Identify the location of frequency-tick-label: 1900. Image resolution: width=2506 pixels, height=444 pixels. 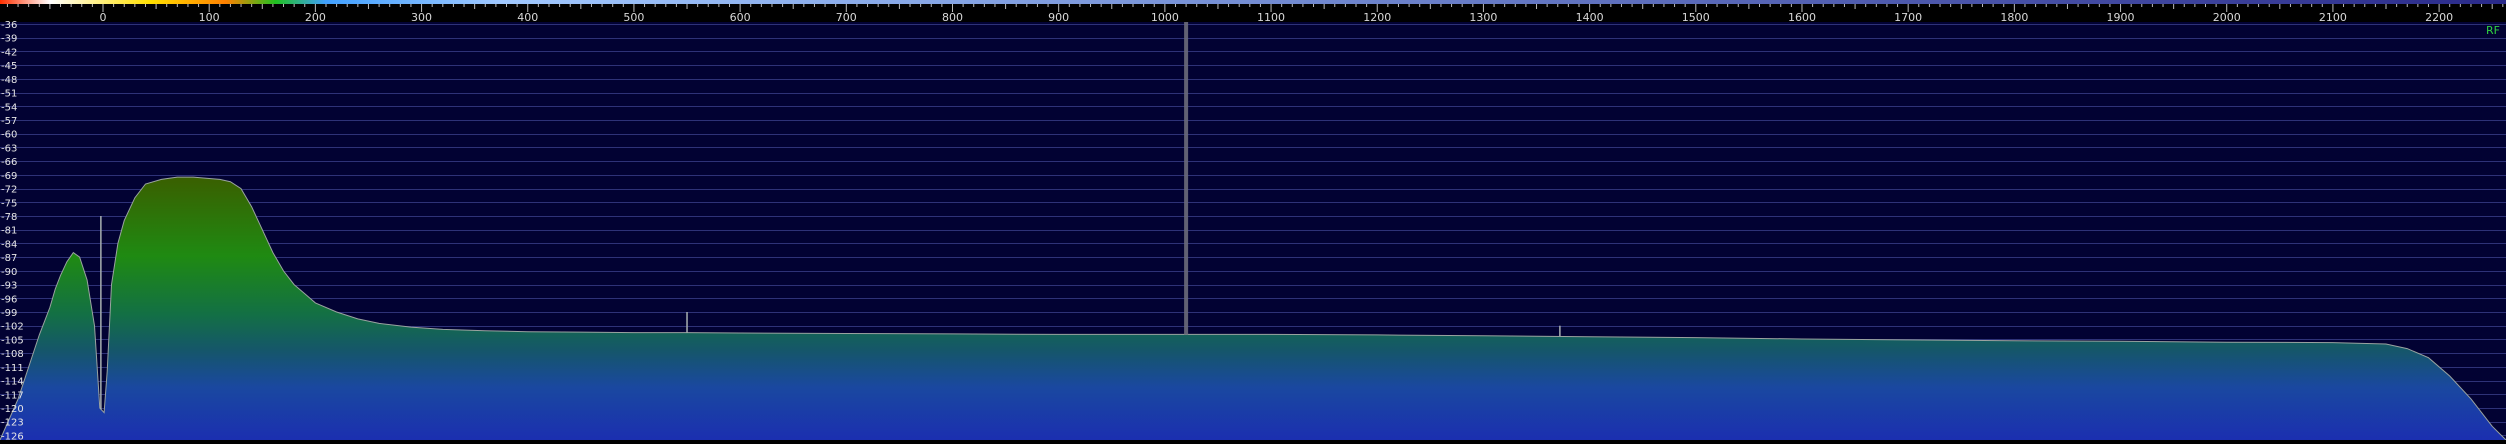
(2121, 17).